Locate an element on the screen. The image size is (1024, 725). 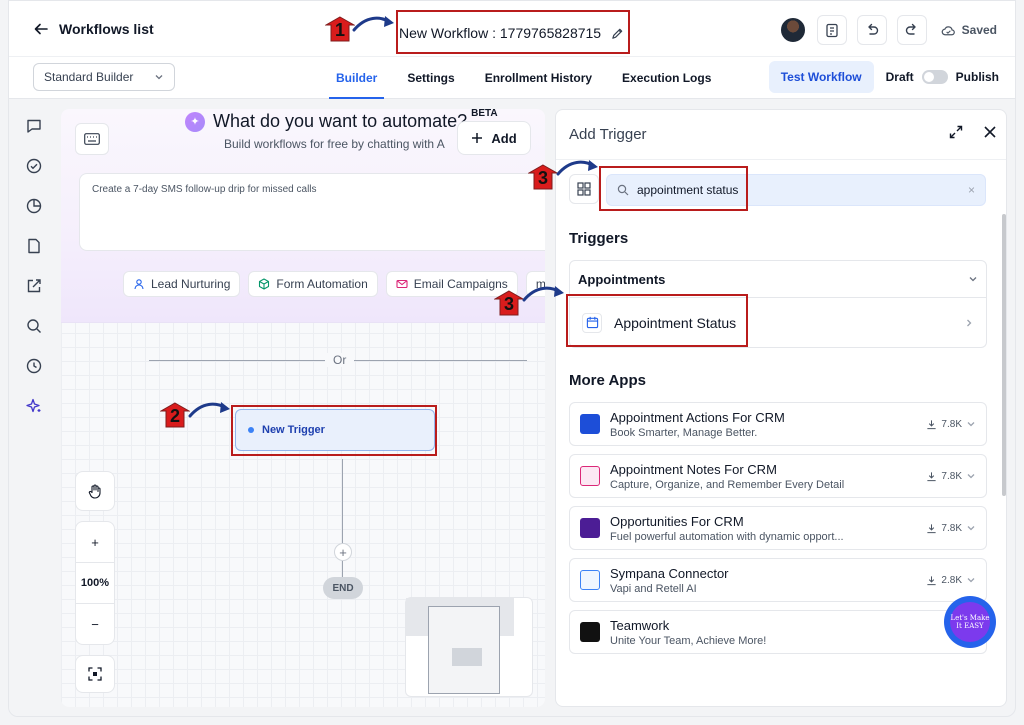
pie-chart-icon is located at coordinates (34, 206).